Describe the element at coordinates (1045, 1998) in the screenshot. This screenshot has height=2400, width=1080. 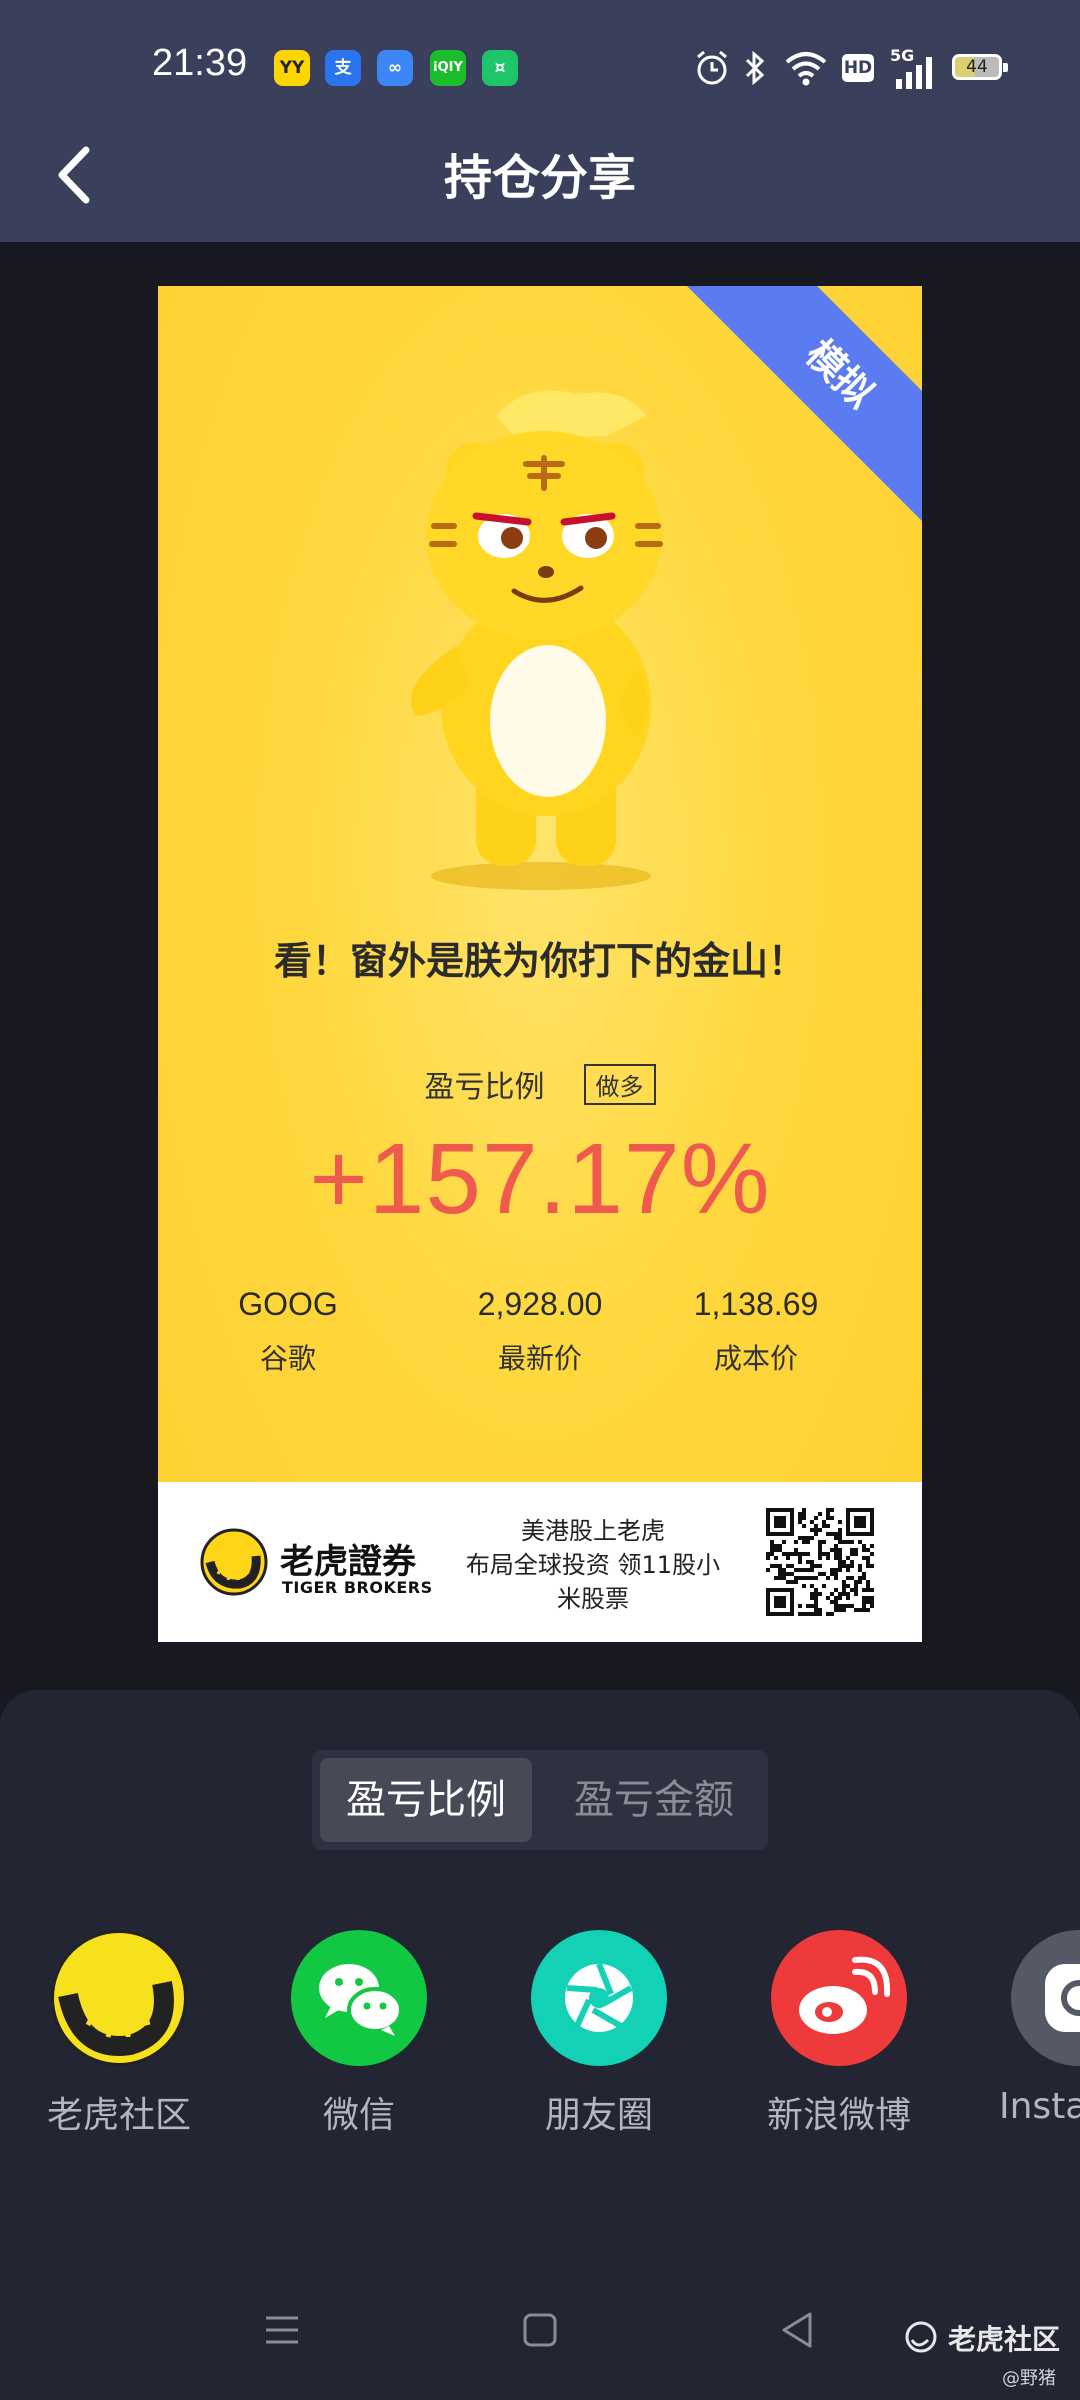
I see `instagram-icon` at that location.